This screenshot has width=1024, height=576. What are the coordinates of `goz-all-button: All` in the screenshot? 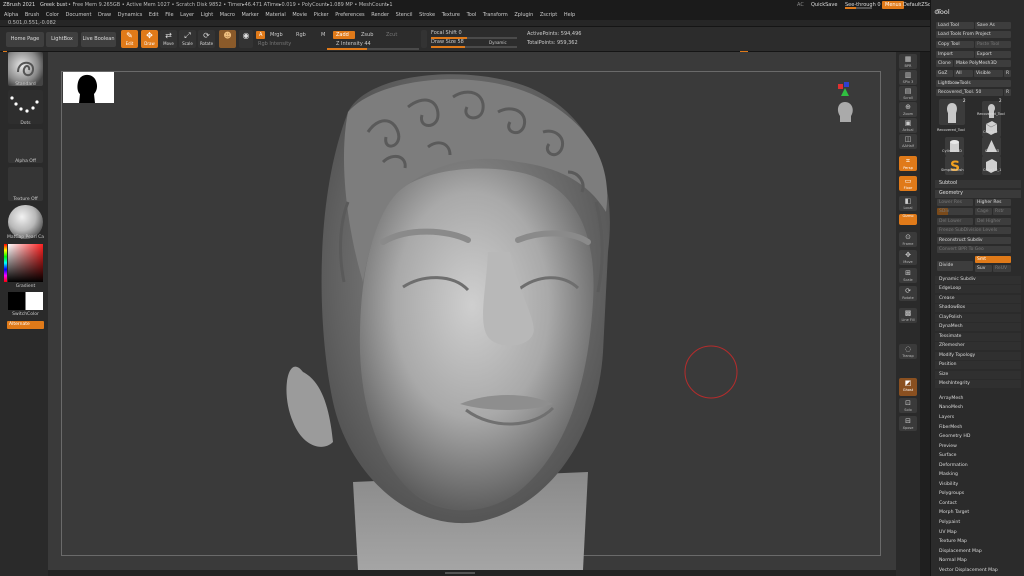 It's located at (963, 73).